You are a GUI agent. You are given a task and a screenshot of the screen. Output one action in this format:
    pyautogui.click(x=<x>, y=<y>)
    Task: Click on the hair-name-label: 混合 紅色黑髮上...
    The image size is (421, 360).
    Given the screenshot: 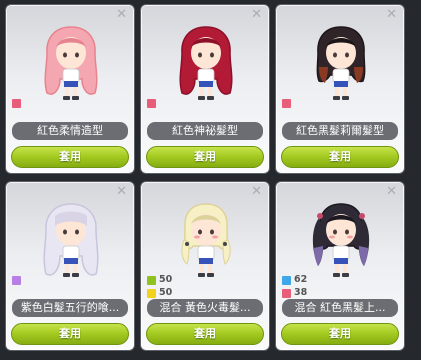 What is the action you would take?
    pyautogui.click(x=340, y=308)
    